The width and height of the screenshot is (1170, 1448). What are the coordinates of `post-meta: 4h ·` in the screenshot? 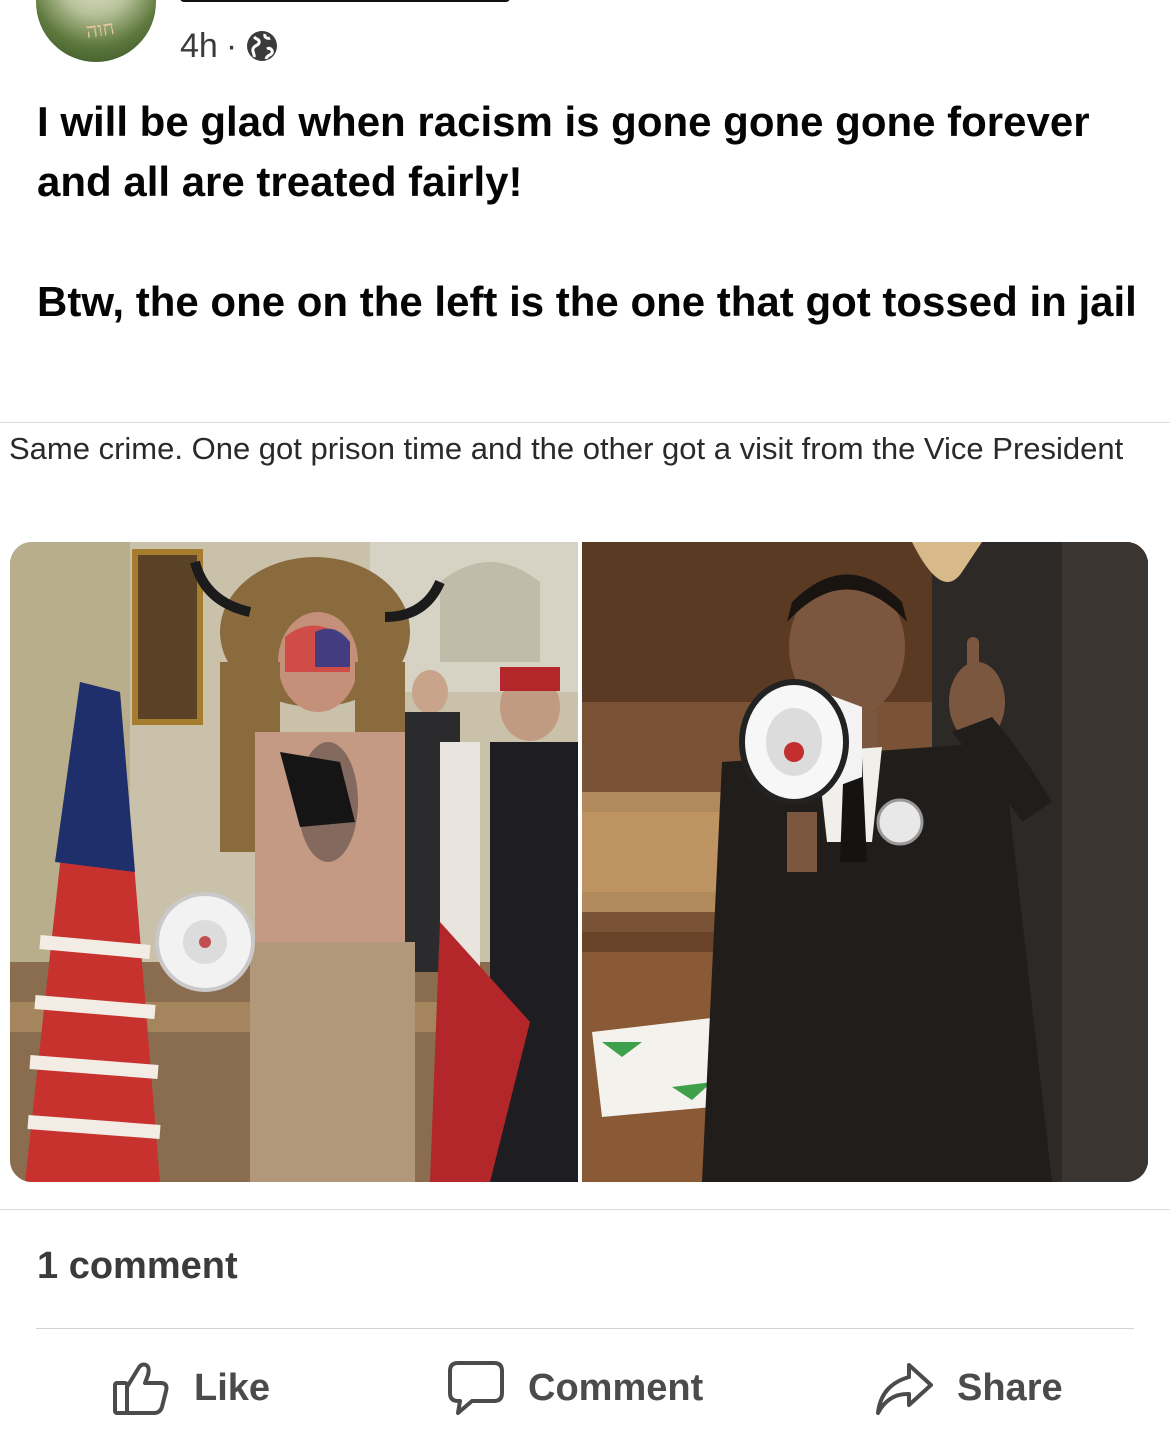 It's located at (229, 46).